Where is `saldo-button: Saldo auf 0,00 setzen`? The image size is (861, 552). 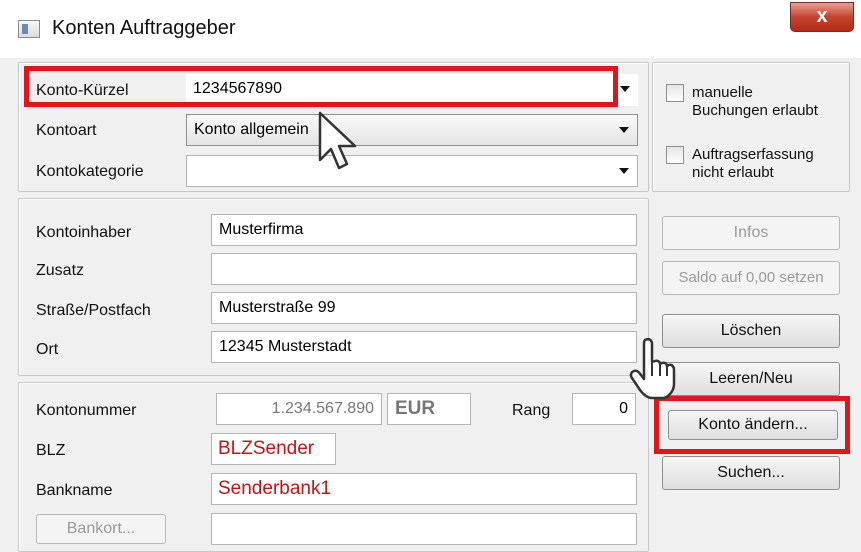 saldo-button: Saldo auf 0,00 setzen is located at coordinates (751, 278).